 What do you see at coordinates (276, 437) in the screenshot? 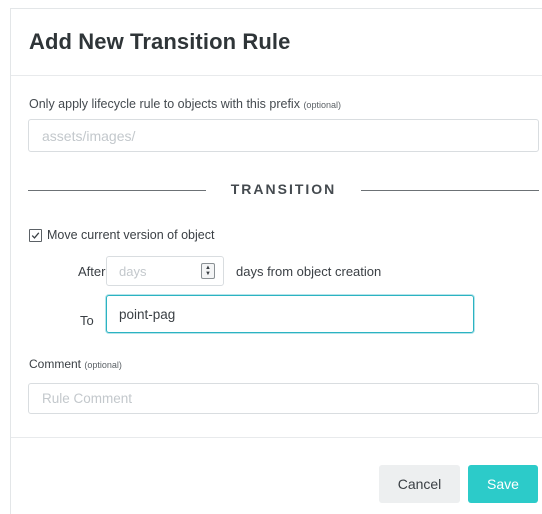
I see `footer-divider` at bounding box center [276, 437].